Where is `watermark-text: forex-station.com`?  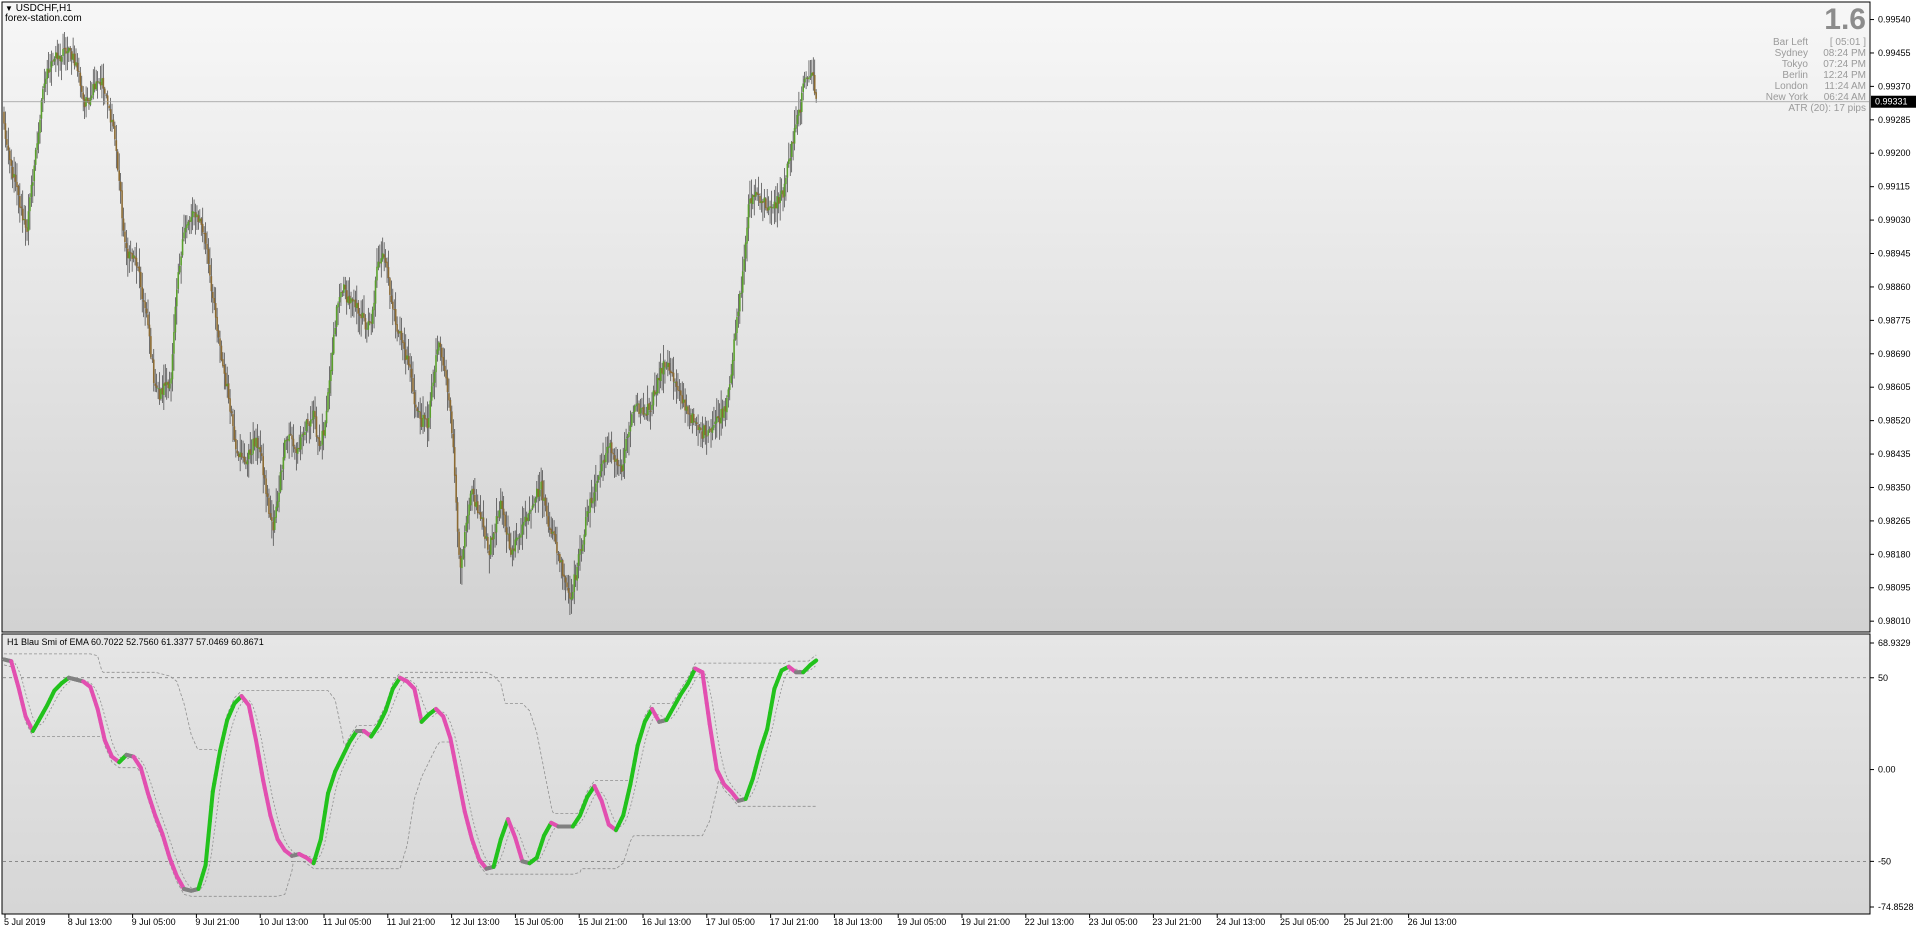
watermark-text: forex-station.com is located at coordinates (43, 18).